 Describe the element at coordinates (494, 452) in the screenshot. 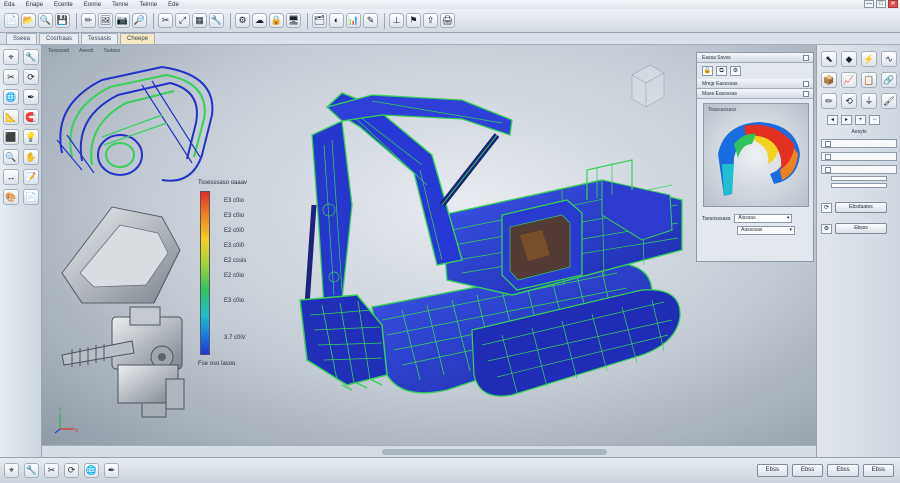

I see `scrollbar-thumb` at that location.